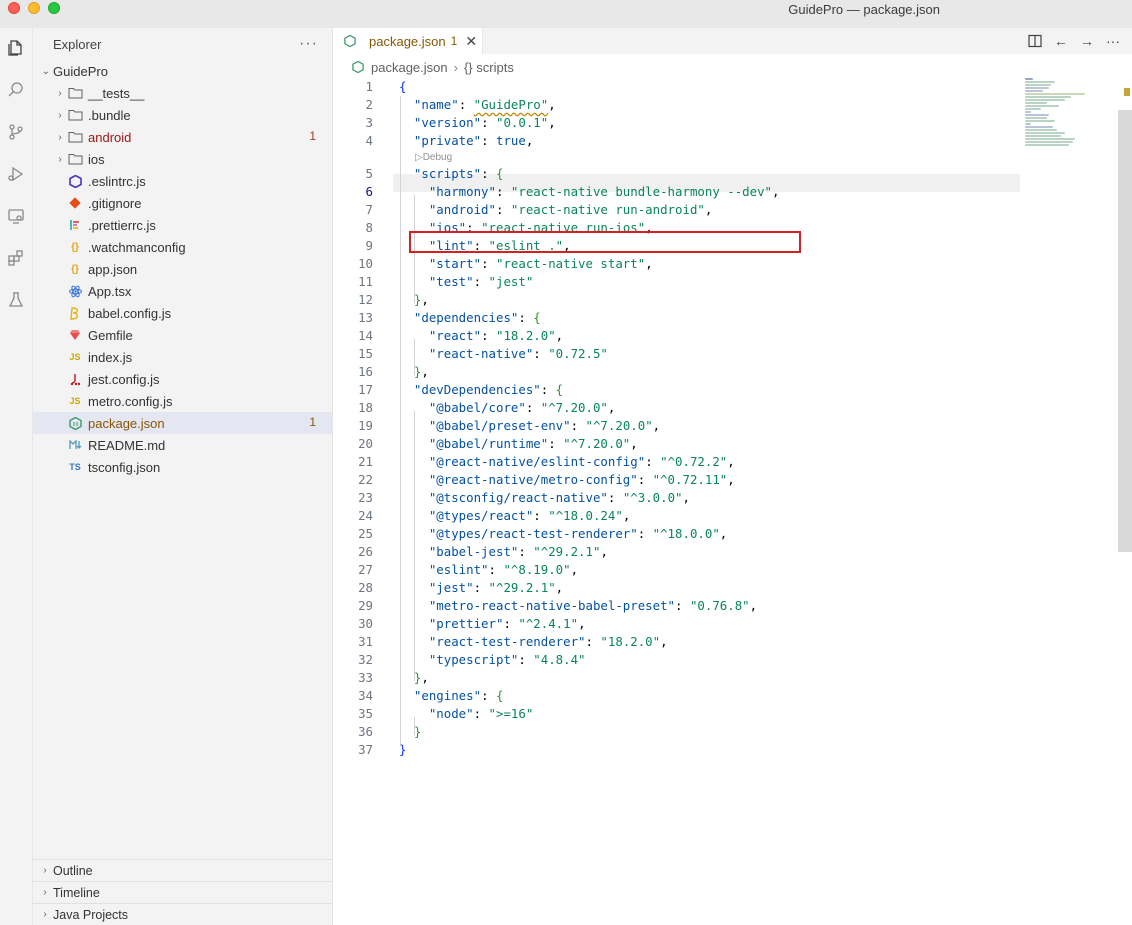 Image resolution: width=1132 pixels, height=925 pixels. Describe the element at coordinates (1074, 41) in the screenshot. I see `editor-actions: ← → ···` at that location.